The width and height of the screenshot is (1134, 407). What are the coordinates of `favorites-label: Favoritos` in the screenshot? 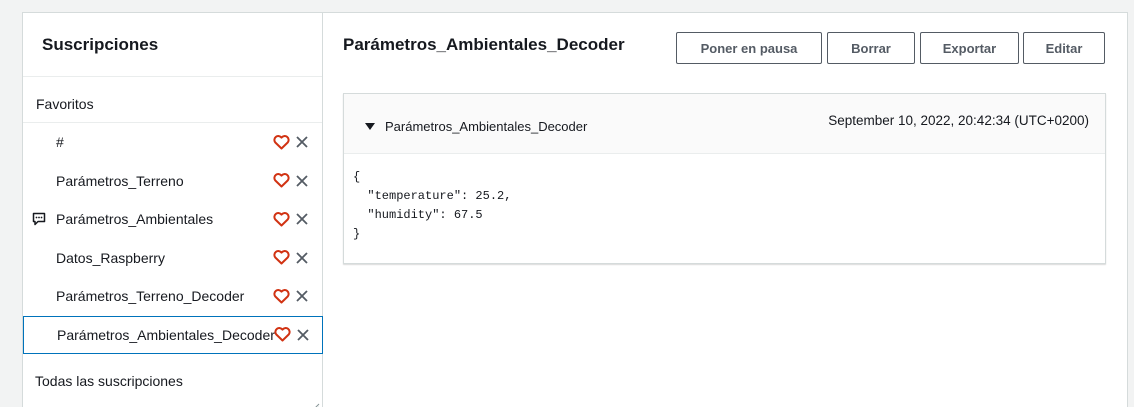 It's located at (172, 104).